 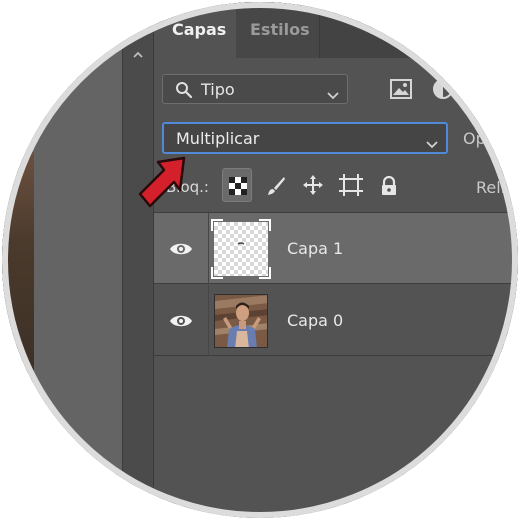 I want to click on lock-all-button, so click(x=389, y=185).